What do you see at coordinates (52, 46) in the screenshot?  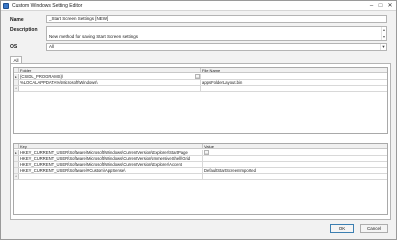 I see `os-selected-value: All` at bounding box center [52, 46].